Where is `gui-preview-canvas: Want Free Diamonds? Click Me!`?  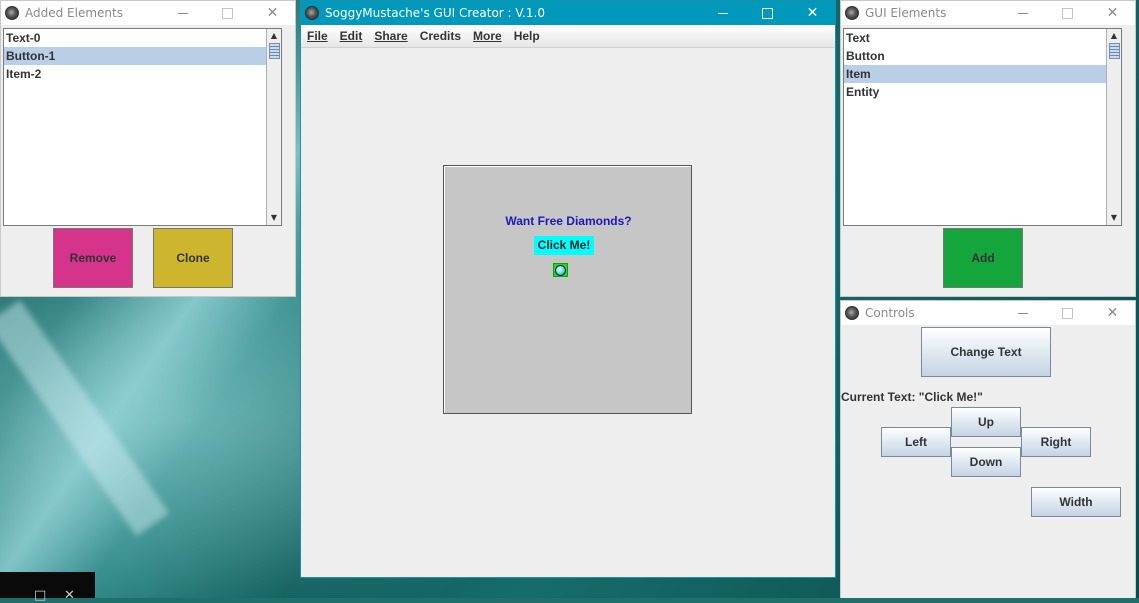
gui-preview-canvas: Want Free Diamonds? Click Me! is located at coordinates (567, 289).